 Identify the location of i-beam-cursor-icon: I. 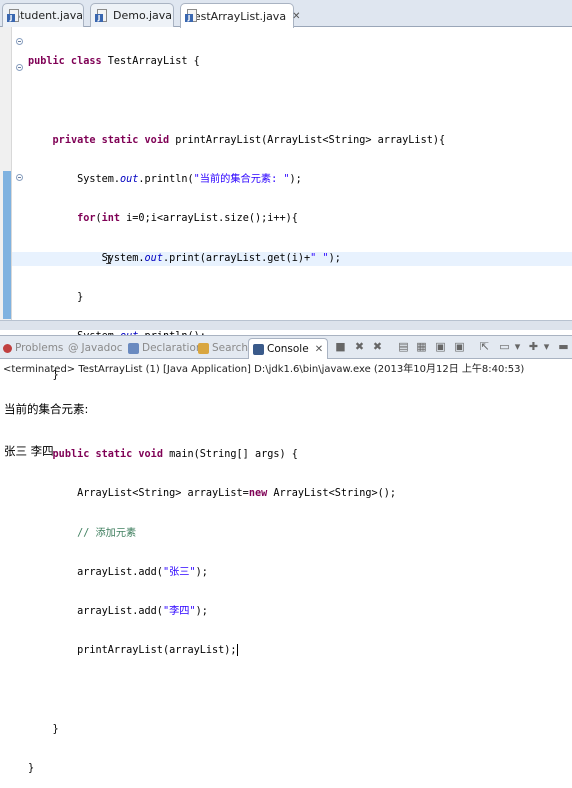
(109, 260).